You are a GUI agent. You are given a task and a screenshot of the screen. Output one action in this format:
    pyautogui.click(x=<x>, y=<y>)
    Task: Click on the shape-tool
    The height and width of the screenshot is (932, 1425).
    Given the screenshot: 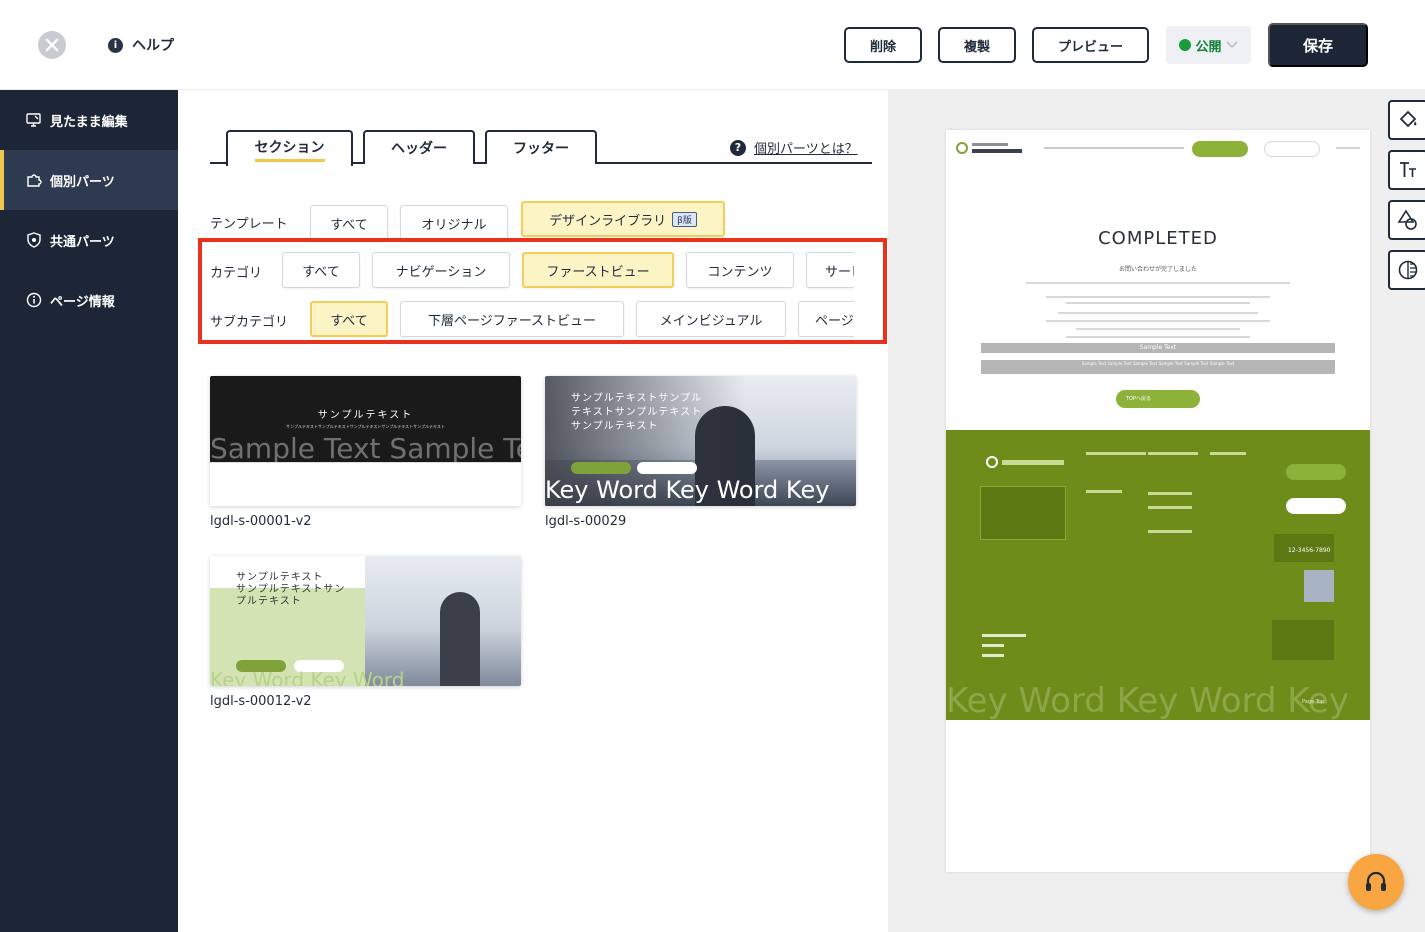 What is the action you would take?
    pyautogui.click(x=1406, y=220)
    